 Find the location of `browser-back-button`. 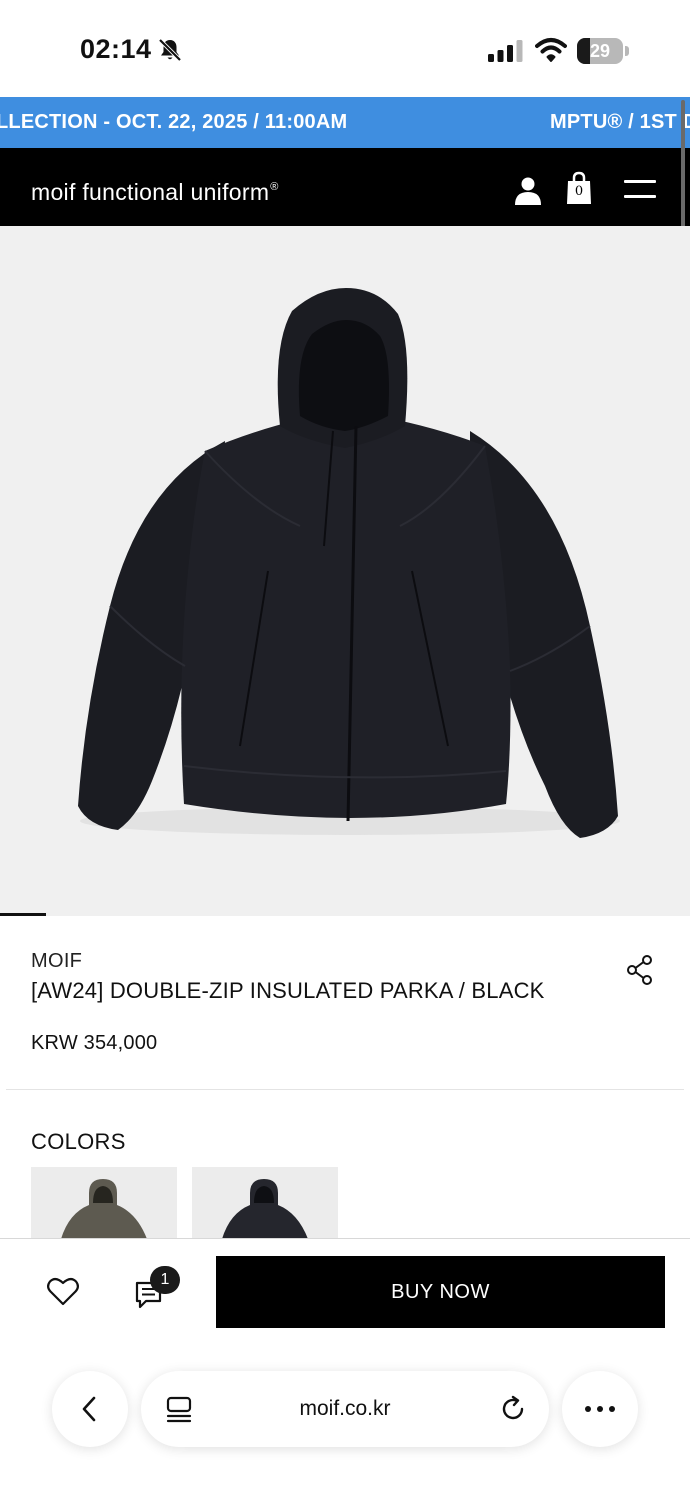

browser-back-button is located at coordinates (90, 1409).